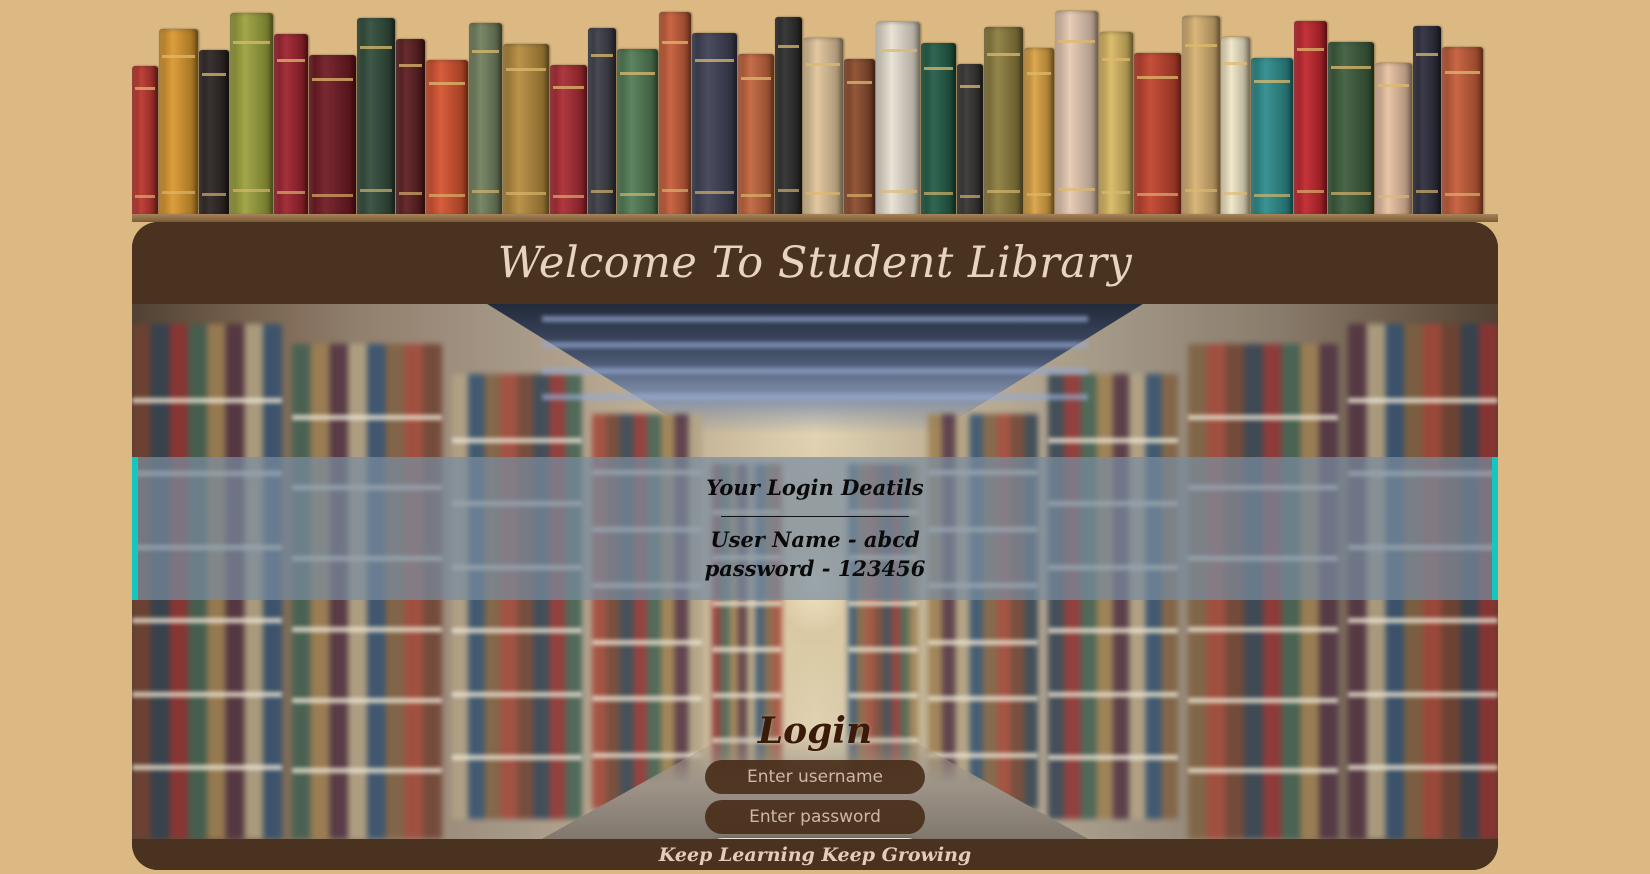  I want to click on login-details-divider, so click(815, 516).